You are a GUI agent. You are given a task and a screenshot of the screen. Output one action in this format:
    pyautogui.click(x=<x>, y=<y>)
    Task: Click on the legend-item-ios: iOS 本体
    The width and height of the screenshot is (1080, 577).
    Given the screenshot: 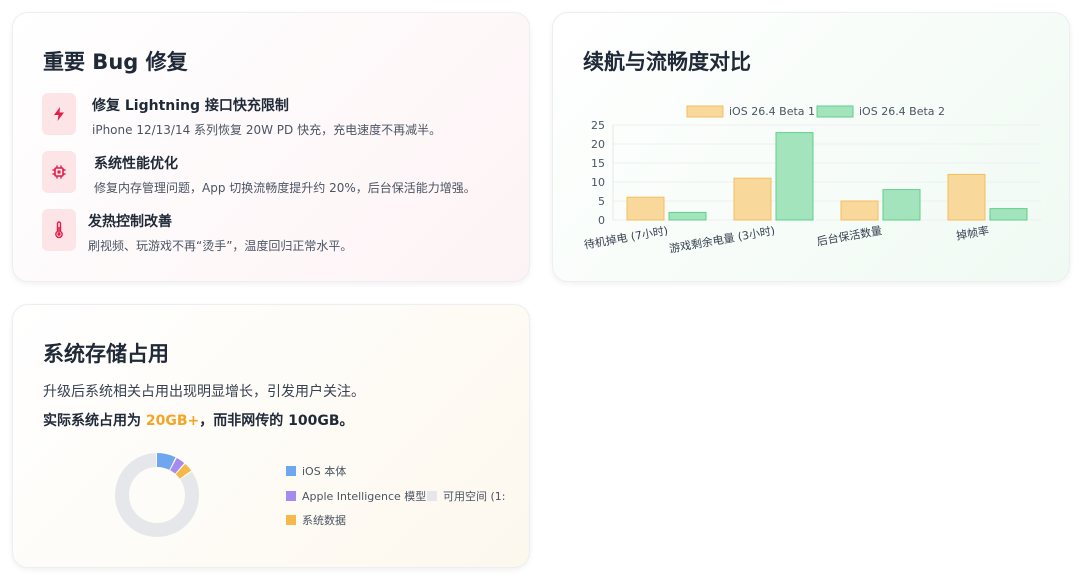 What is the action you would take?
    pyautogui.click(x=316, y=471)
    